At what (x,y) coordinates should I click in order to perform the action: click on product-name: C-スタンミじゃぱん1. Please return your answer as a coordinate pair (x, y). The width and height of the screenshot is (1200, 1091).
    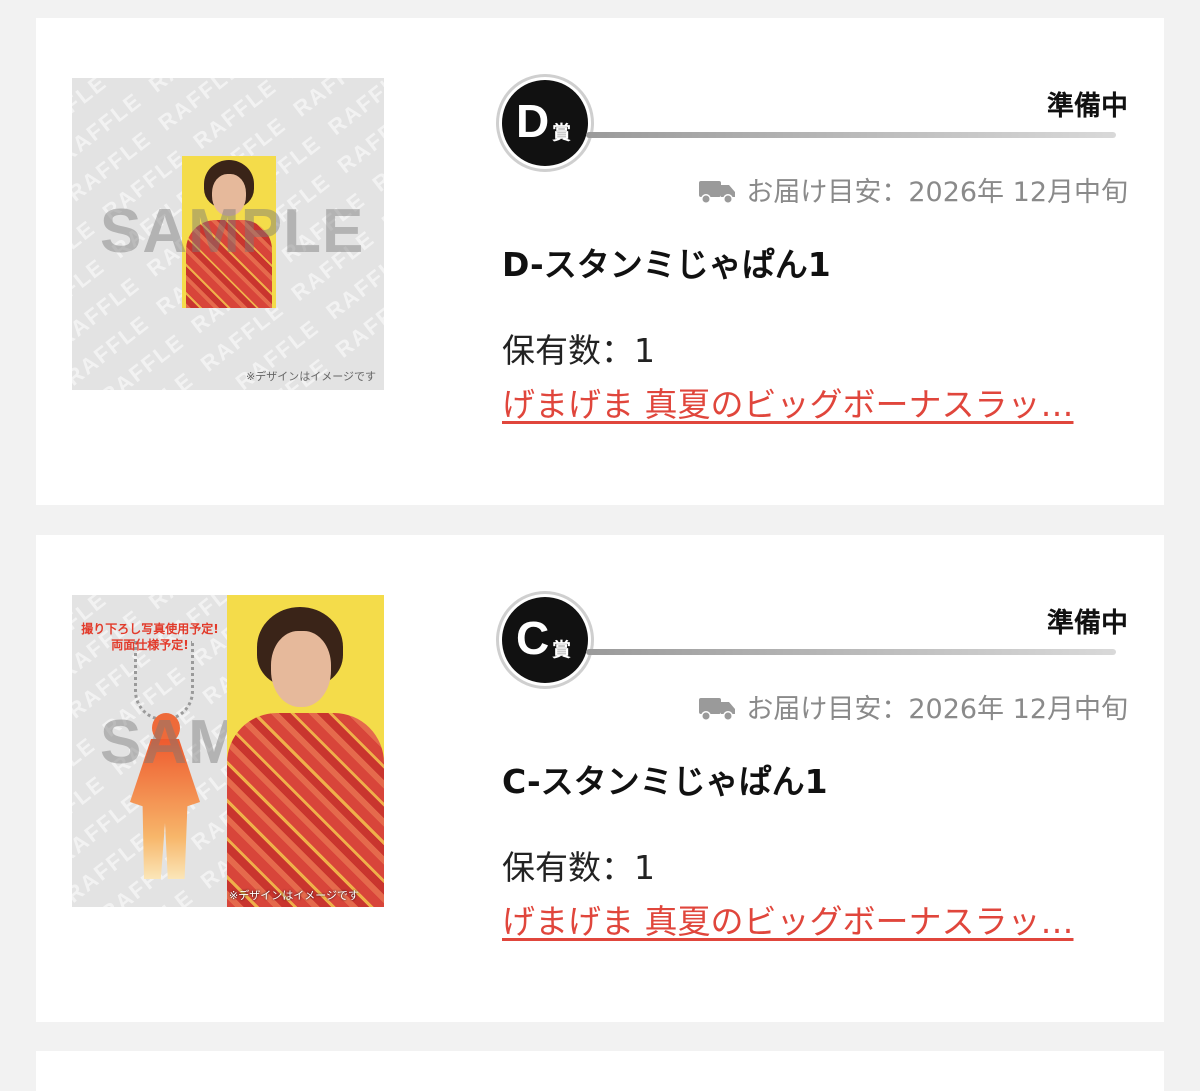
    Looking at the image, I should click on (665, 781).